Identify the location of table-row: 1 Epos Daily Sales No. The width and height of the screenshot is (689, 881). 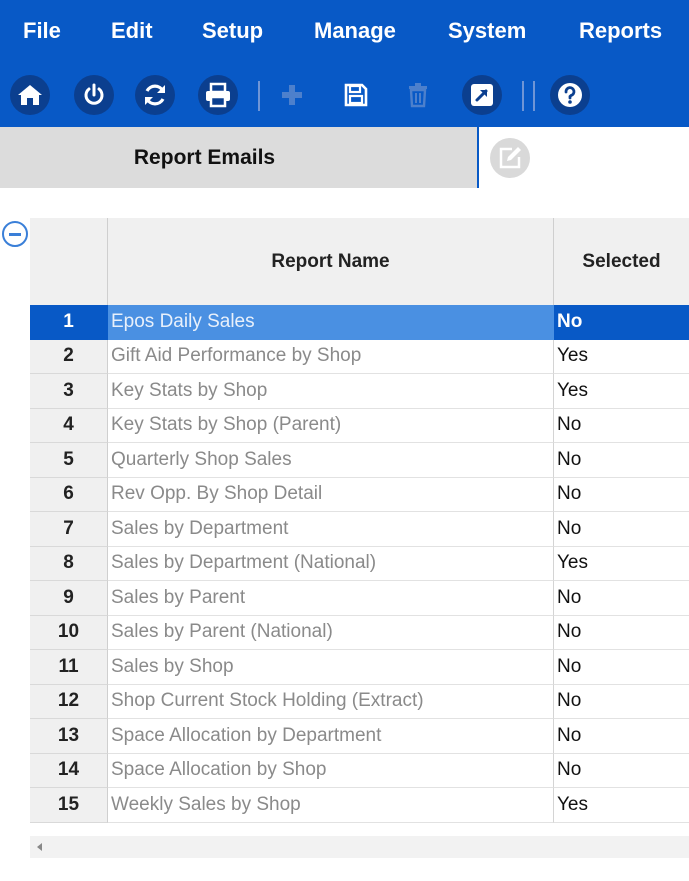
(359, 322).